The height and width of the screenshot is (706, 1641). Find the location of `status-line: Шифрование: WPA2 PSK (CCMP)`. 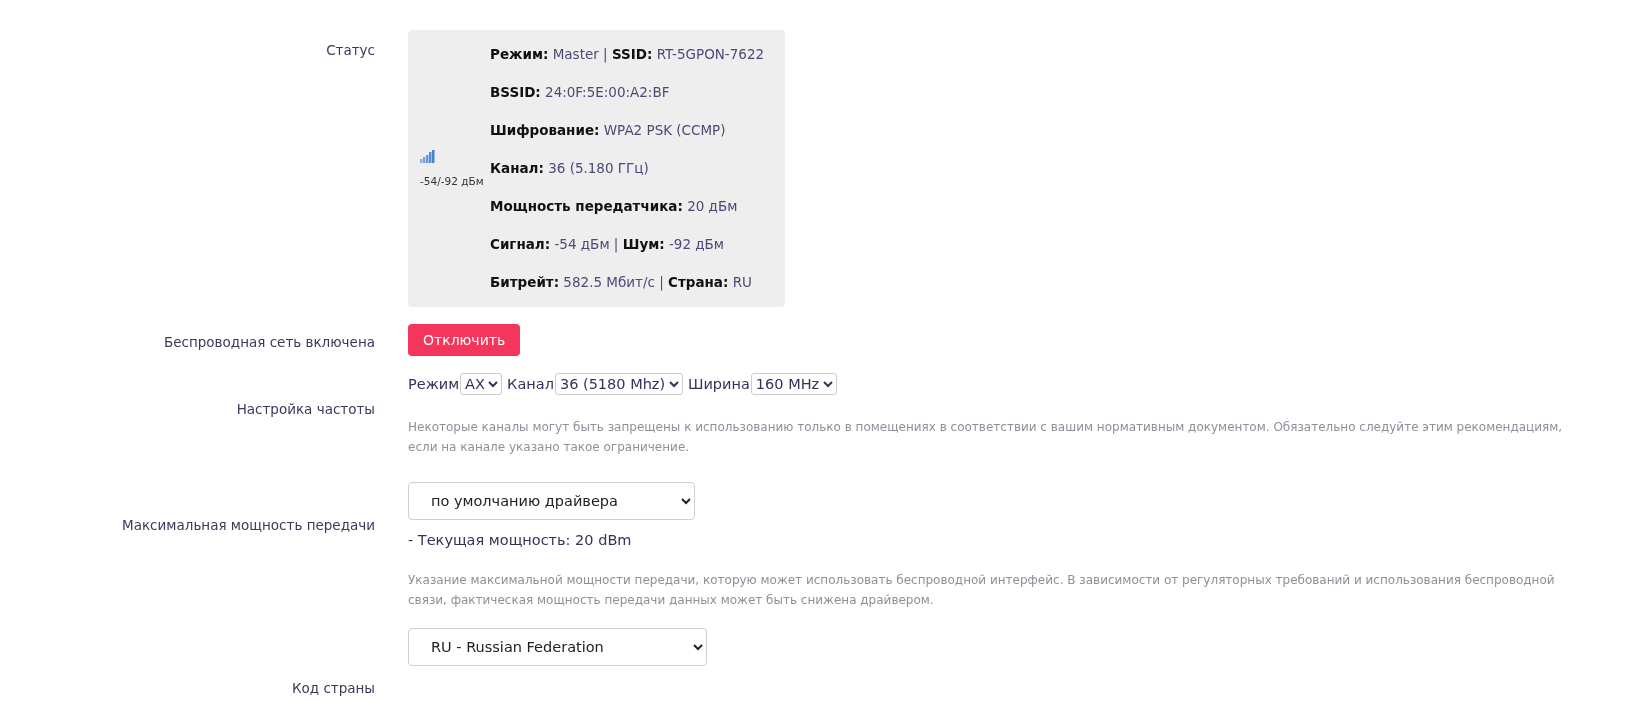

status-line: Шифрование: WPA2 PSK (CCMP) is located at coordinates (608, 130).